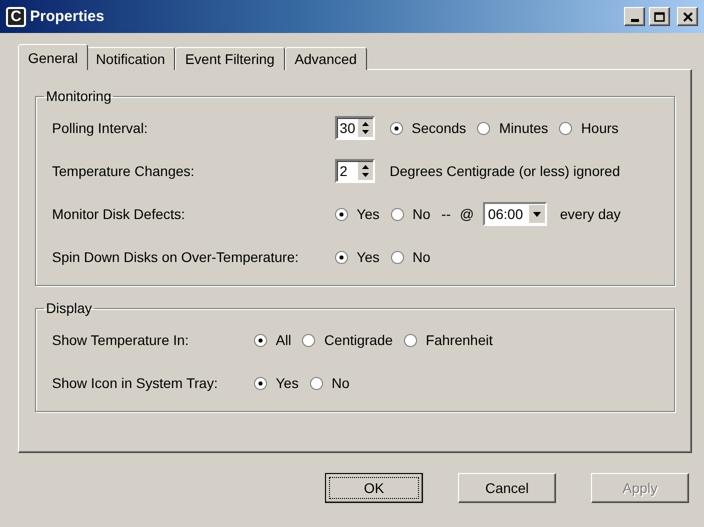 This screenshot has width=704, height=527. What do you see at coordinates (347, 340) in the screenshot?
I see `radio-button: Centigrade` at bounding box center [347, 340].